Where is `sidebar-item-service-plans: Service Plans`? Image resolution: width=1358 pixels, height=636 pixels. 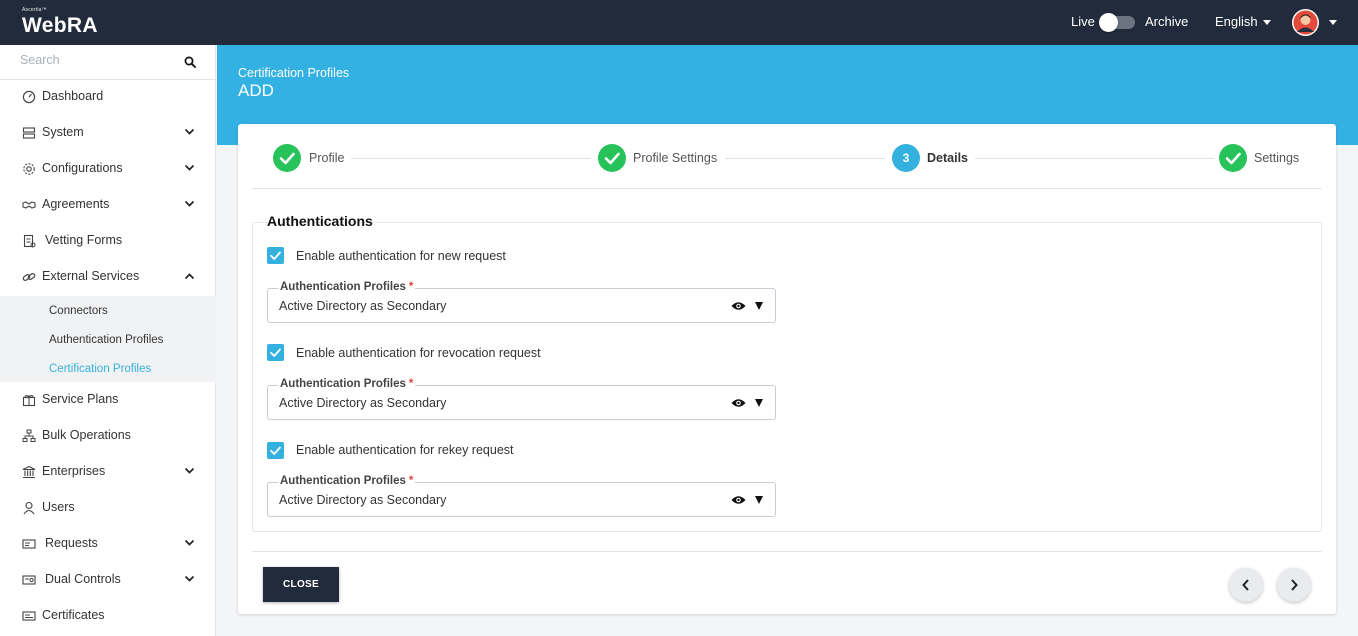 sidebar-item-service-plans: Service Plans is located at coordinates (108, 400).